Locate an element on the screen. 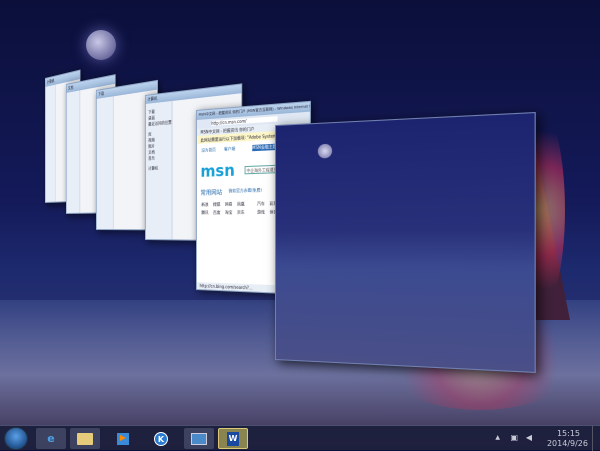 This screenshot has height=451, width=600. taskbar-explorer-icon is located at coordinates (85, 438).